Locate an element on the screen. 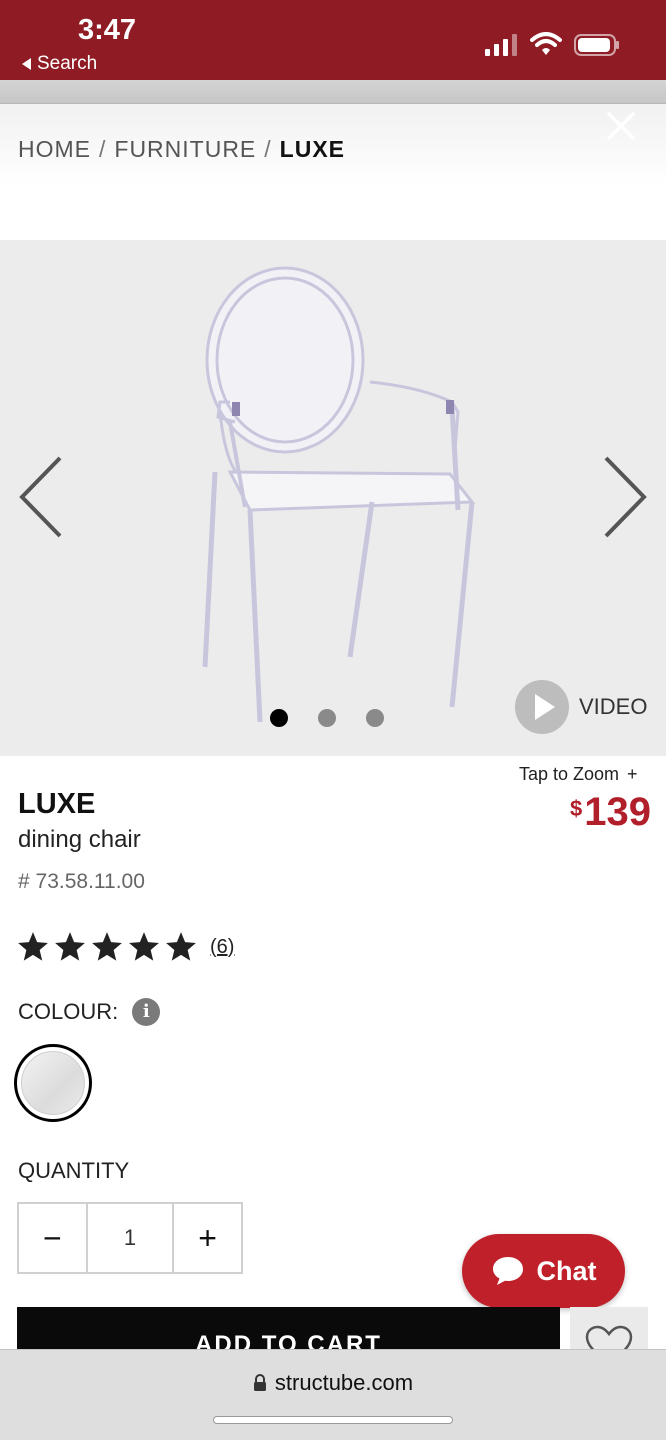 The image size is (666, 1440). play-icon is located at coordinates (542, 707).